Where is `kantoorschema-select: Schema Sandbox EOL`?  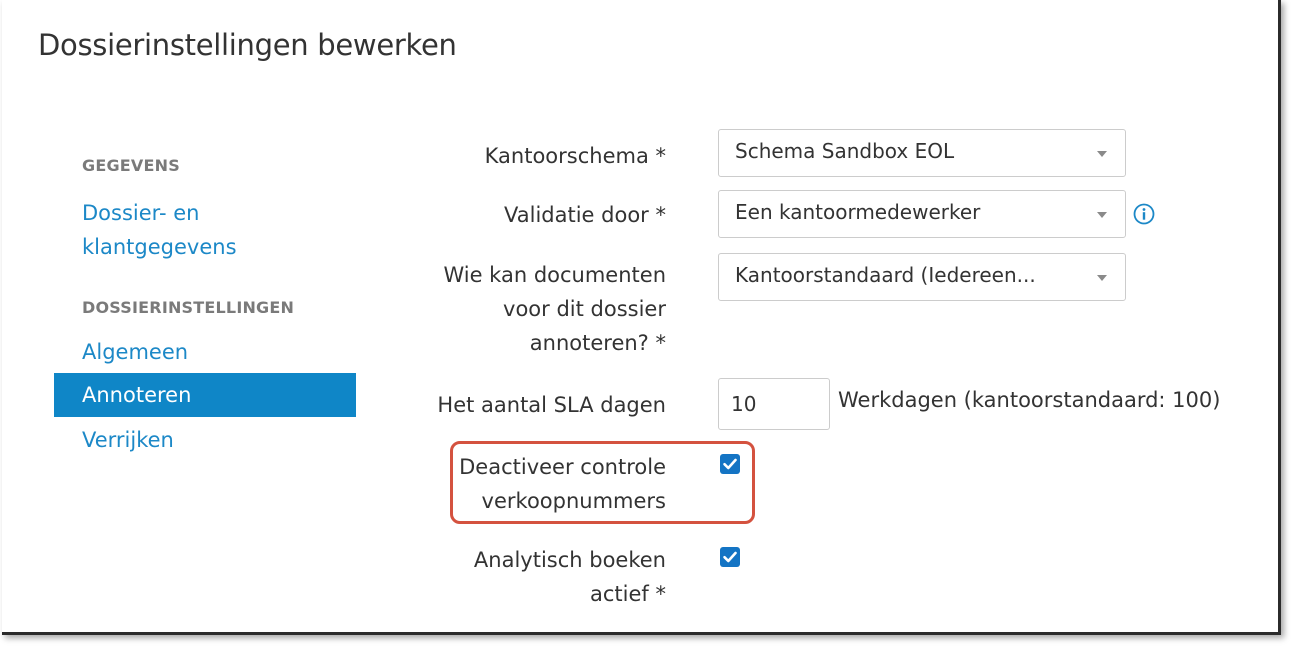
kantoorschema-select: Schema Sandbox EOL is located at coordinates (922, 153).